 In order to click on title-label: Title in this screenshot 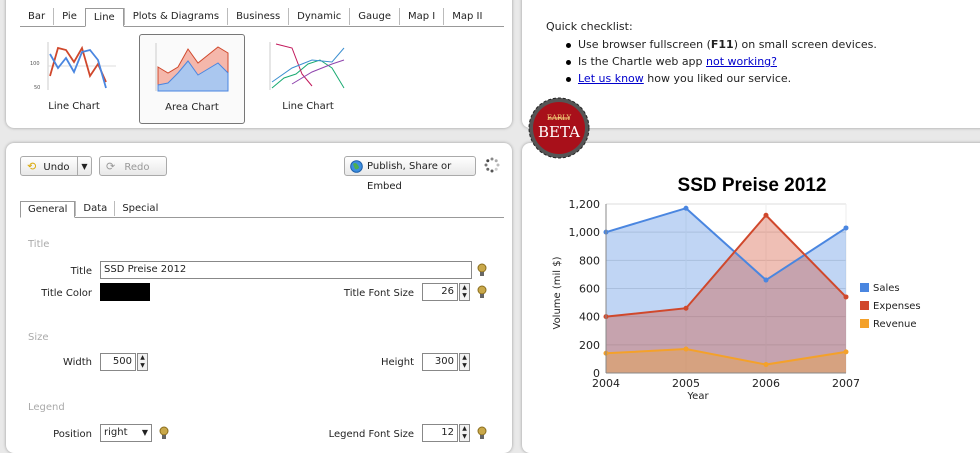, I will do `click(81, 271)`.